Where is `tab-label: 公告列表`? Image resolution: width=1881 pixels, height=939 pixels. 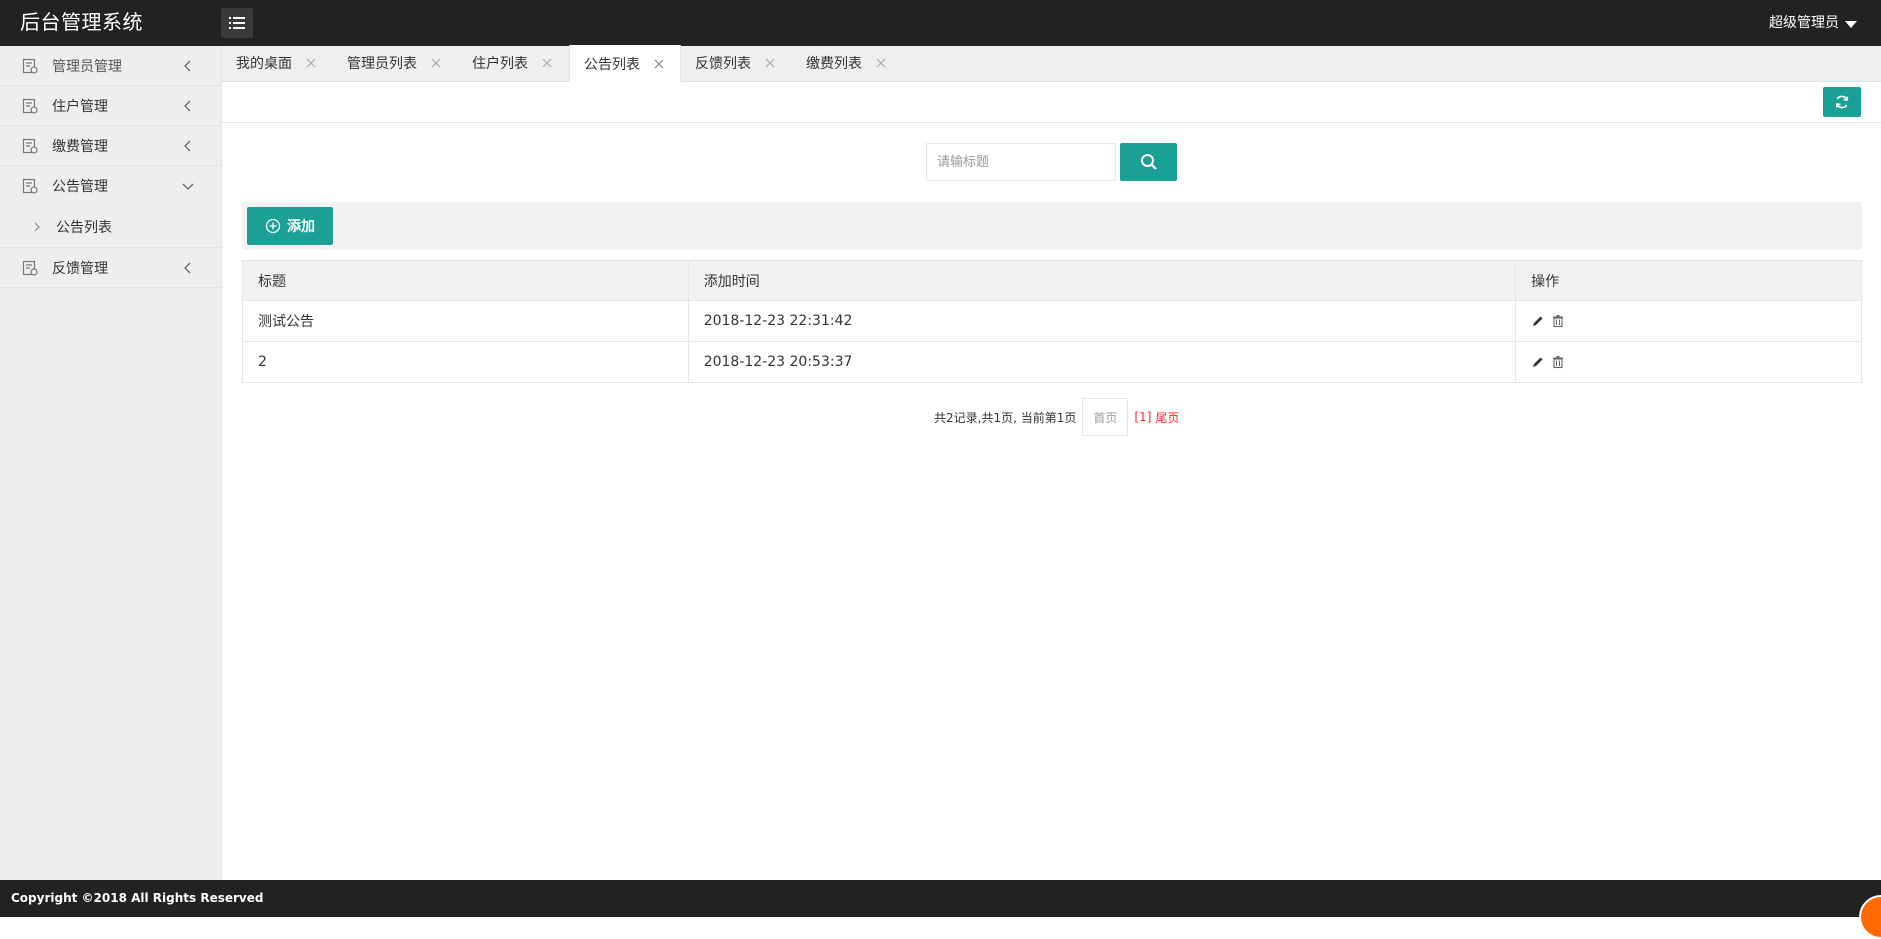 tab-label: 公告列表 is located at coordinates (612, 64).